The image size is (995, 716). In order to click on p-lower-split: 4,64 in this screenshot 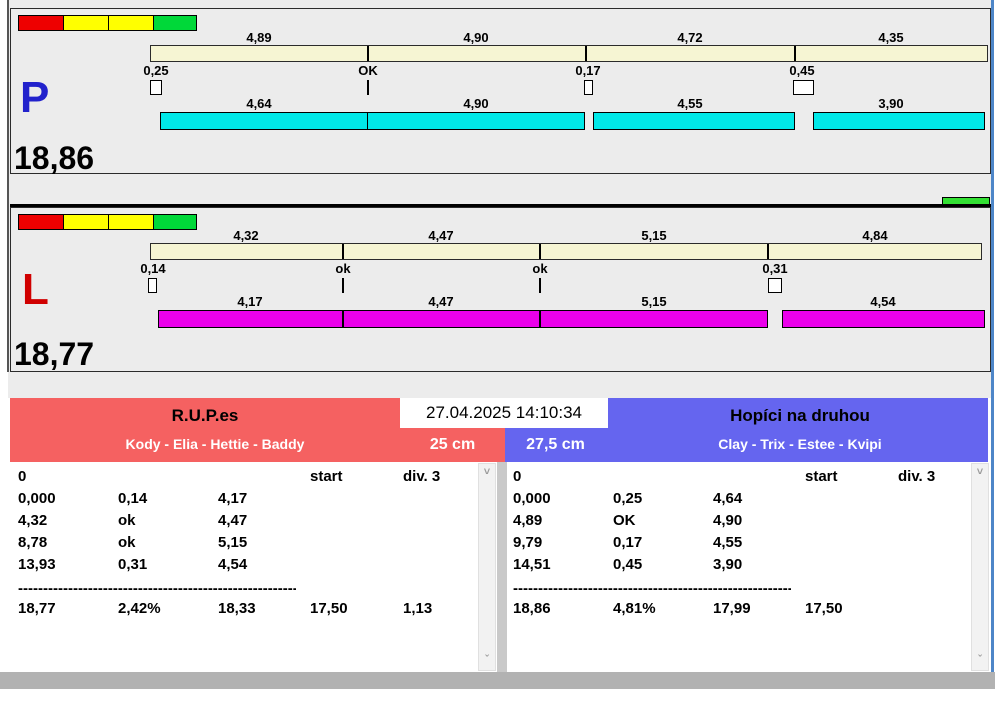, I will do `click(259, 103)`.